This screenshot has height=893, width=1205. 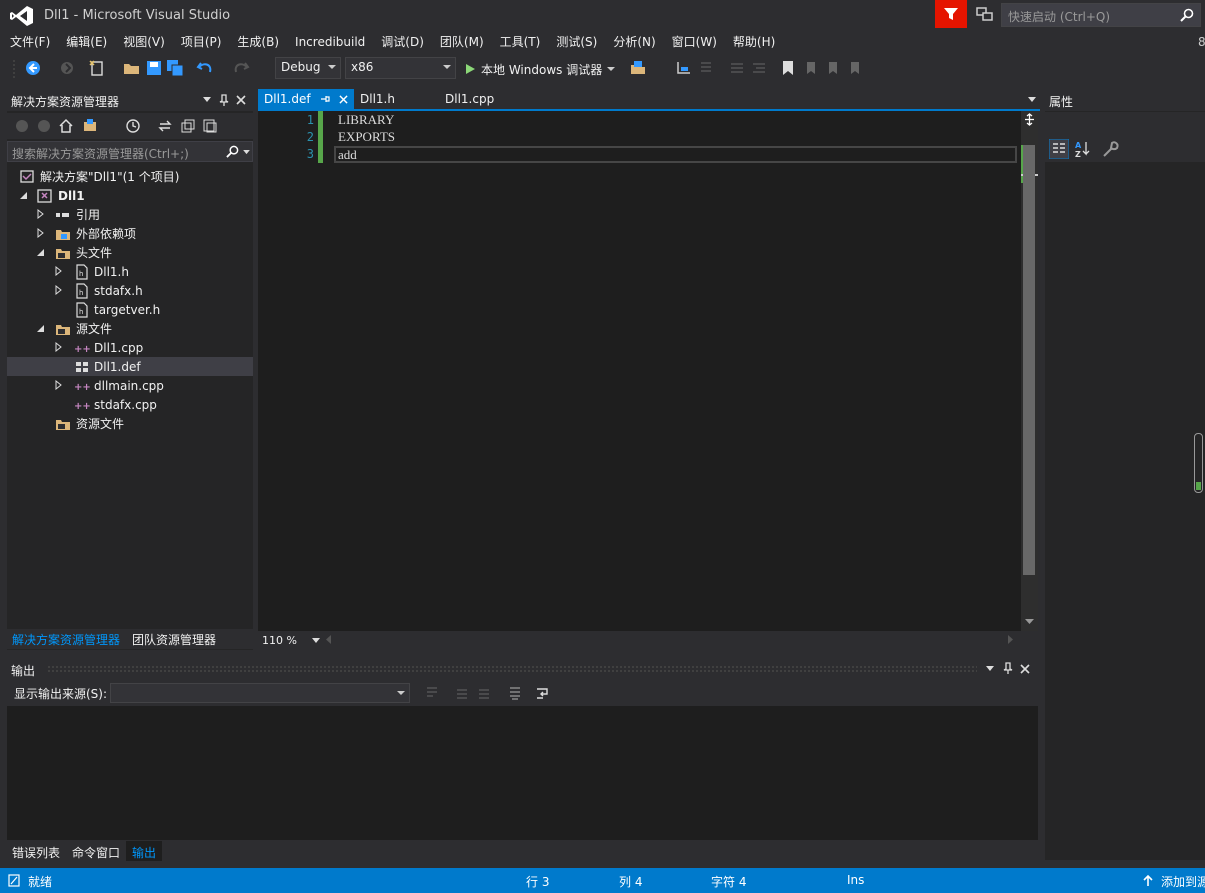 I want to click on tree-node-stdafx-cpp: ++ stdafx.cpp, so click(x=130, y=404).